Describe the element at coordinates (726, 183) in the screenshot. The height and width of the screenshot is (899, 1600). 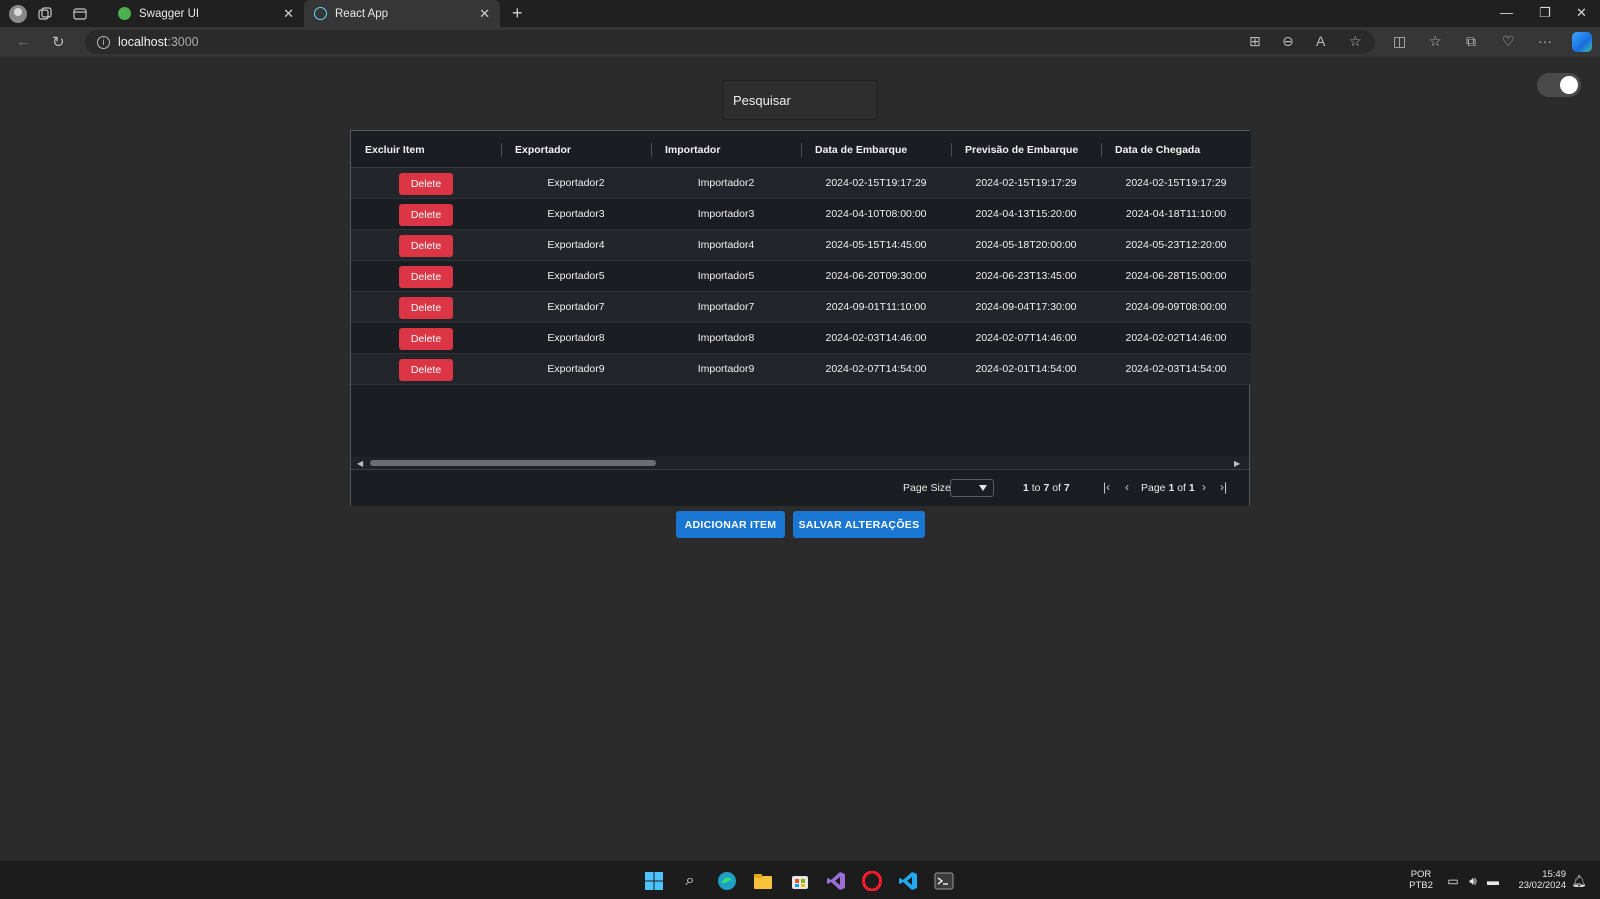
I see `cell-importador: Importador2` at that location.